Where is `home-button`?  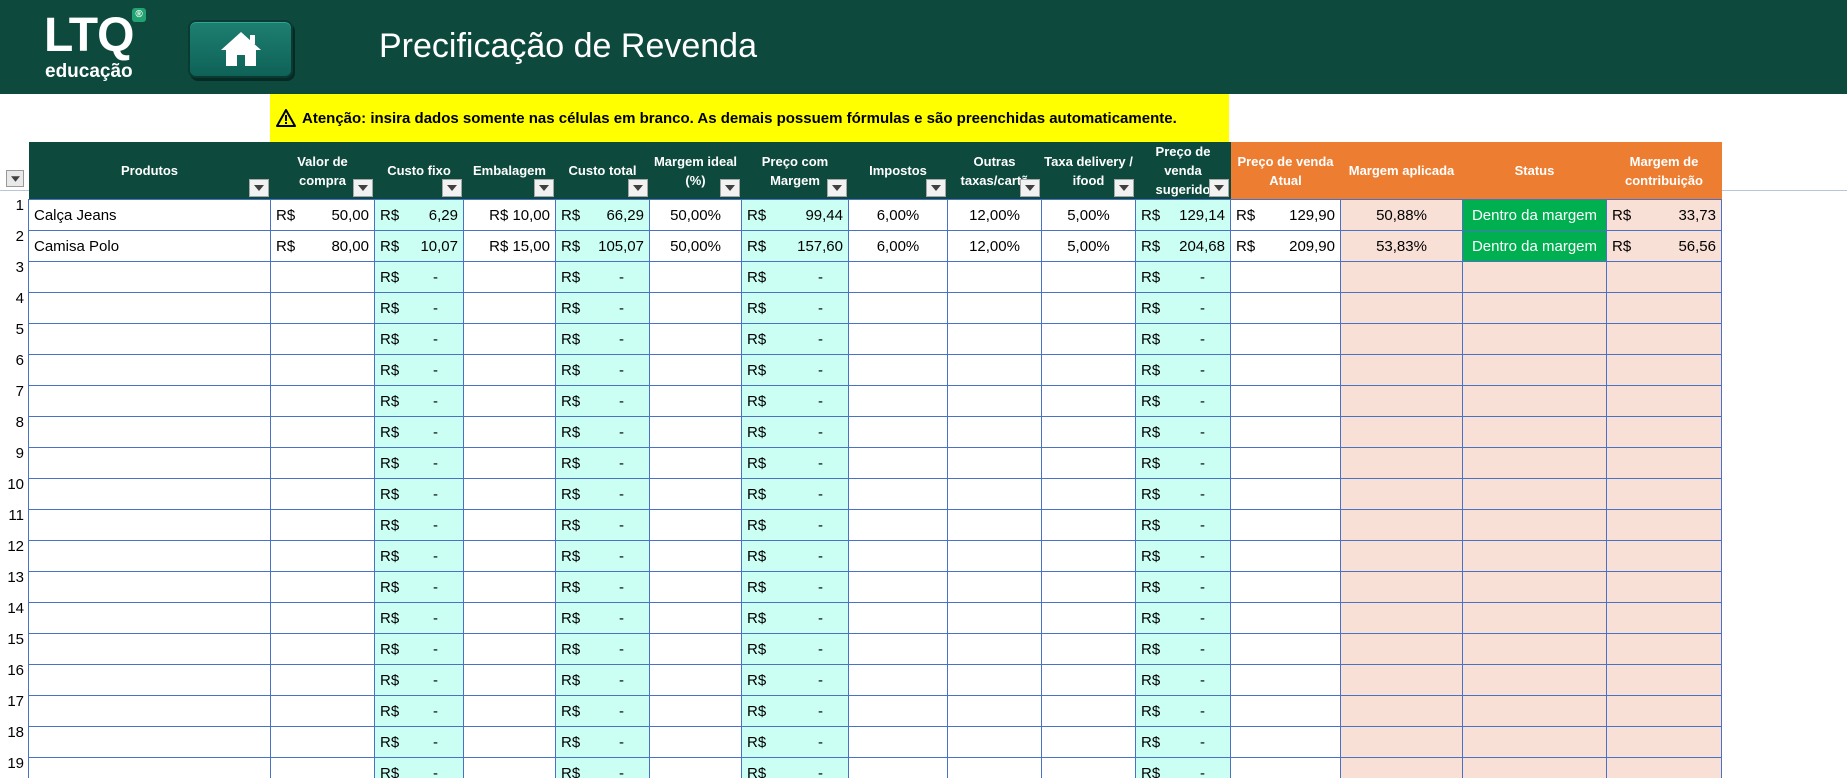 home-button is located at coordinates (240, 49).